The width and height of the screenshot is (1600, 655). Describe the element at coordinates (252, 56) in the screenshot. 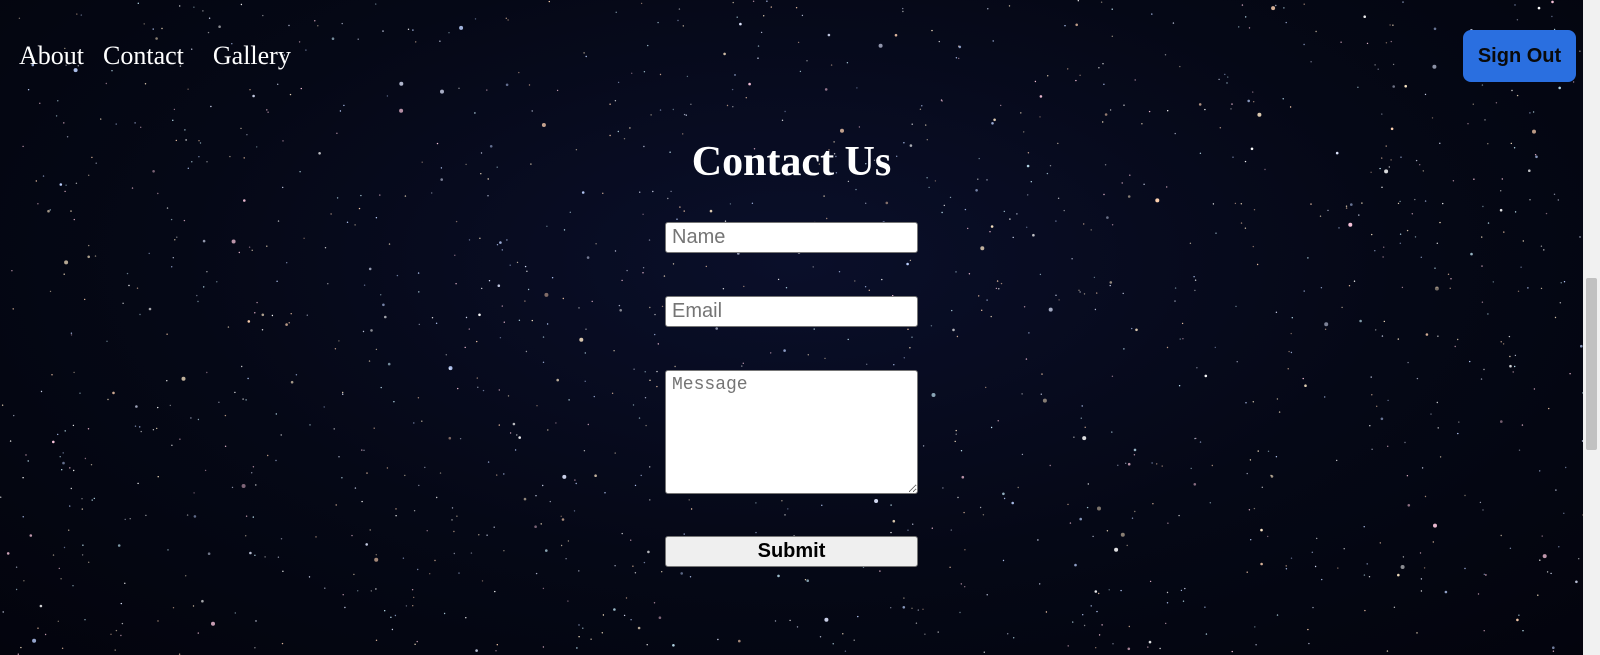

I see `nav-link-gallery: Gallery` at that location.